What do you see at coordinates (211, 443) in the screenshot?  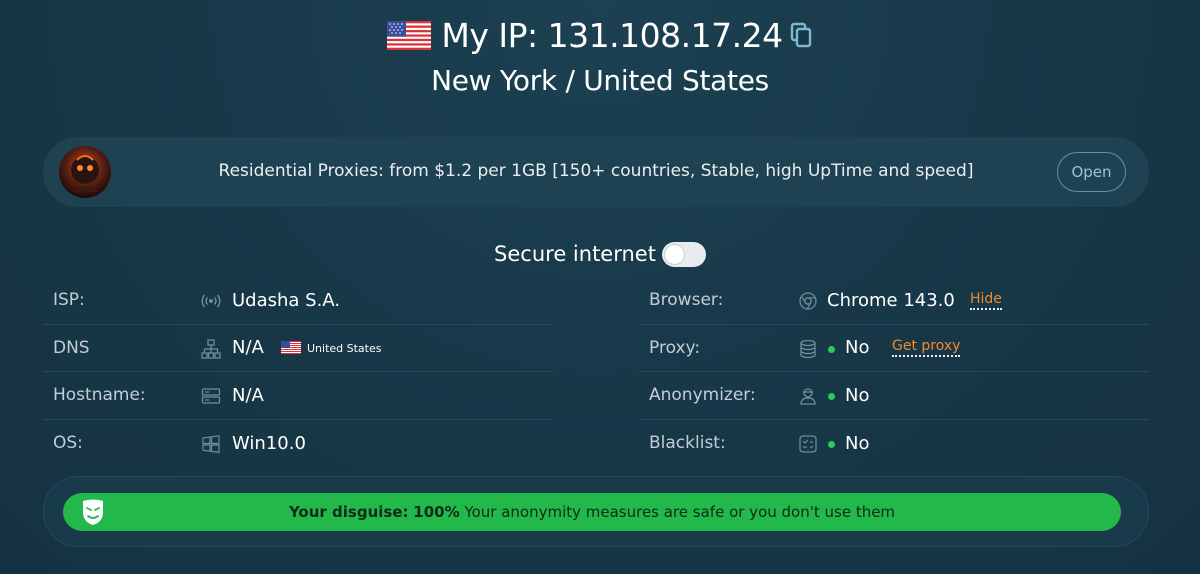 I see `windows-icon` at bounding box center [211, 443].